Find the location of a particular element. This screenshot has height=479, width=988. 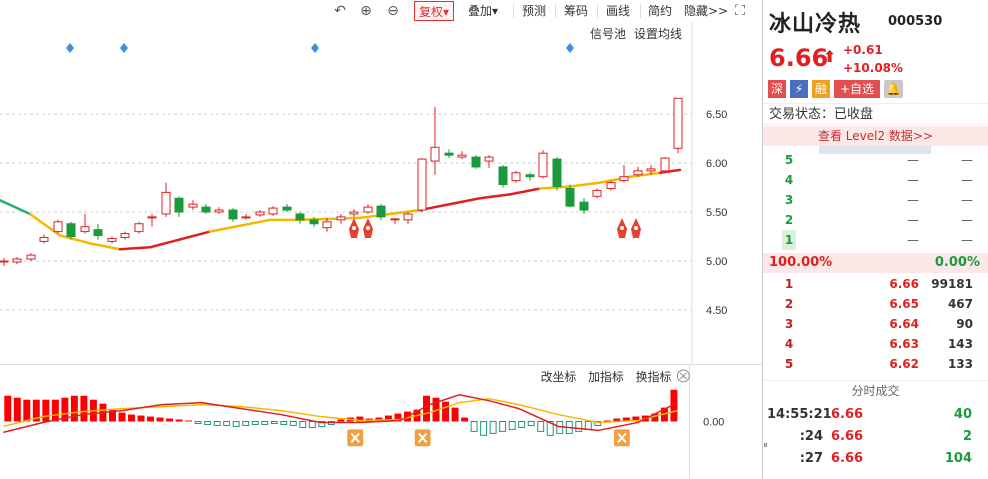

yincang-button: 隐藏>> is located at coordinates (706, 11).